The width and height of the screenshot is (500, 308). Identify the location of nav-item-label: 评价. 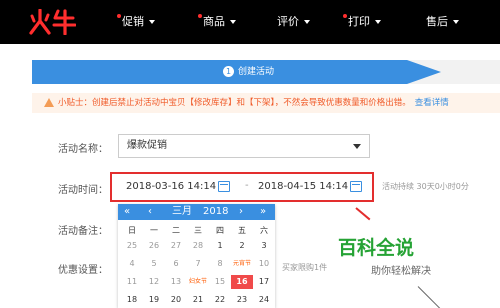
(288, 21).